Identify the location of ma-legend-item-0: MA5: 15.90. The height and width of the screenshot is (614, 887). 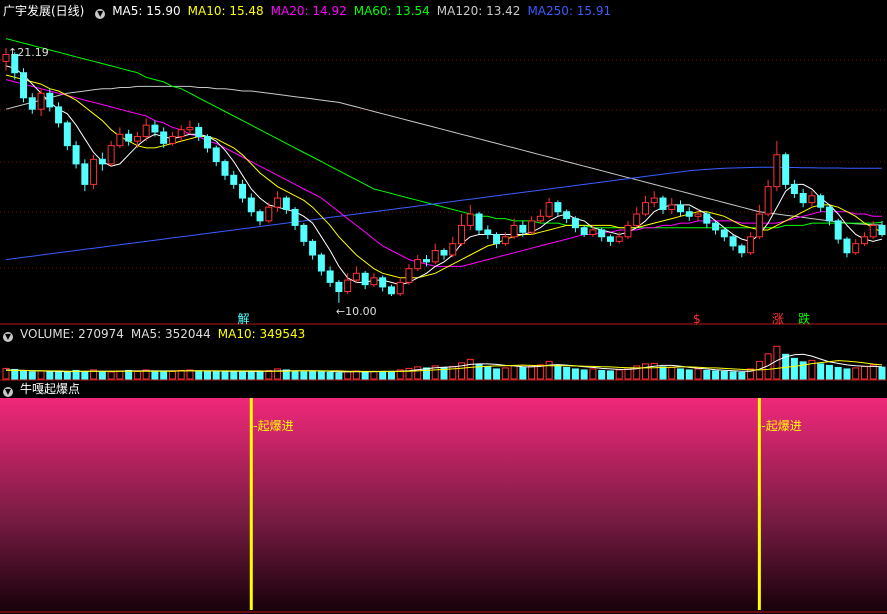
(146, 11).